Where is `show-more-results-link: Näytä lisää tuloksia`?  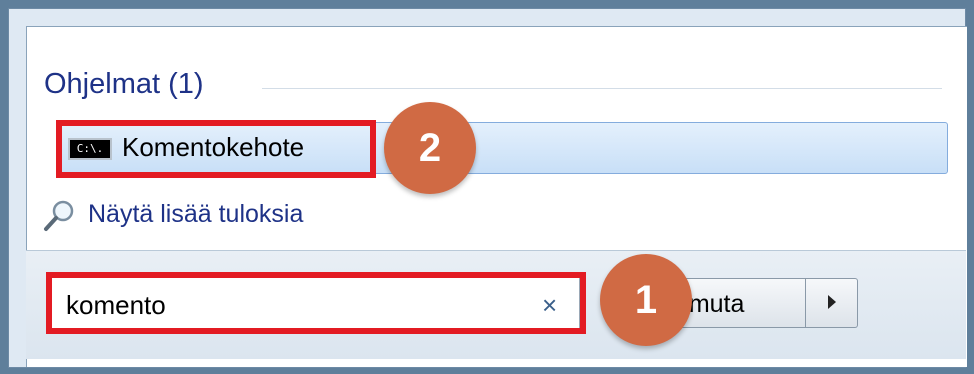 show-more-results-link: Näytä lisää tuloksia is located at coordinates (195, 214).